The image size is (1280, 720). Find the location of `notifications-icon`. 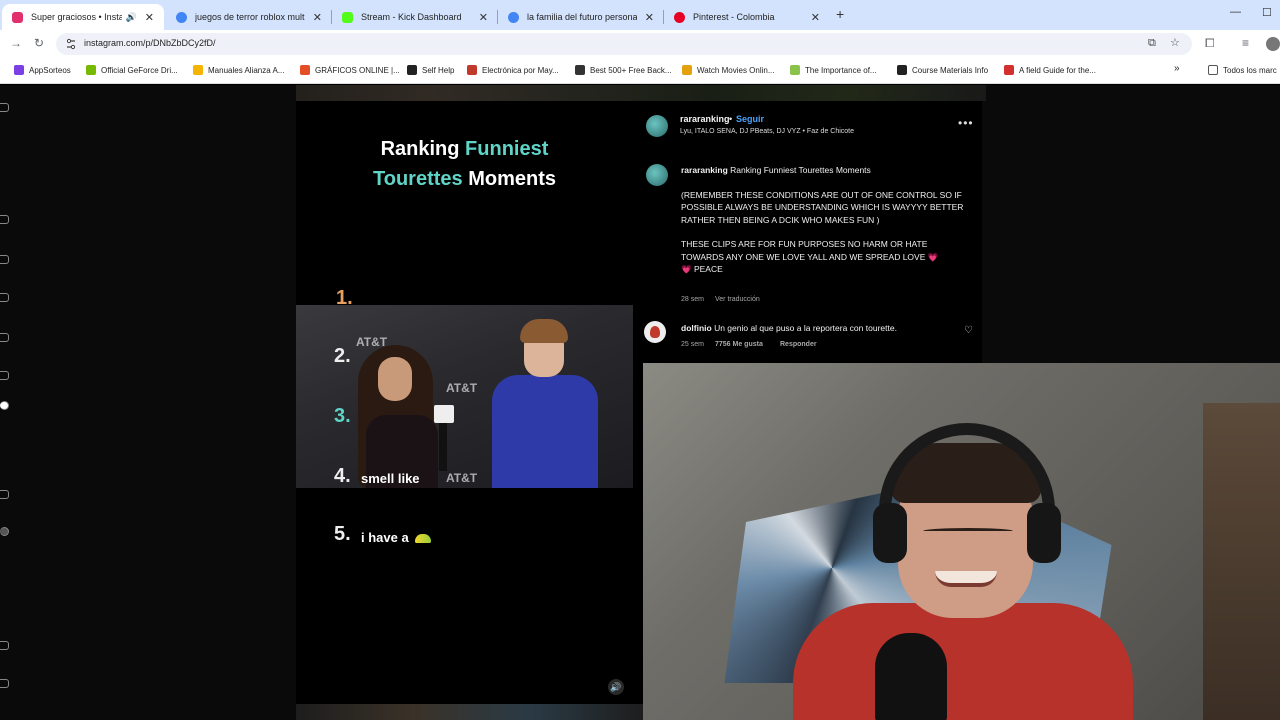

notifications-icon is located at coordinates (4, 405).